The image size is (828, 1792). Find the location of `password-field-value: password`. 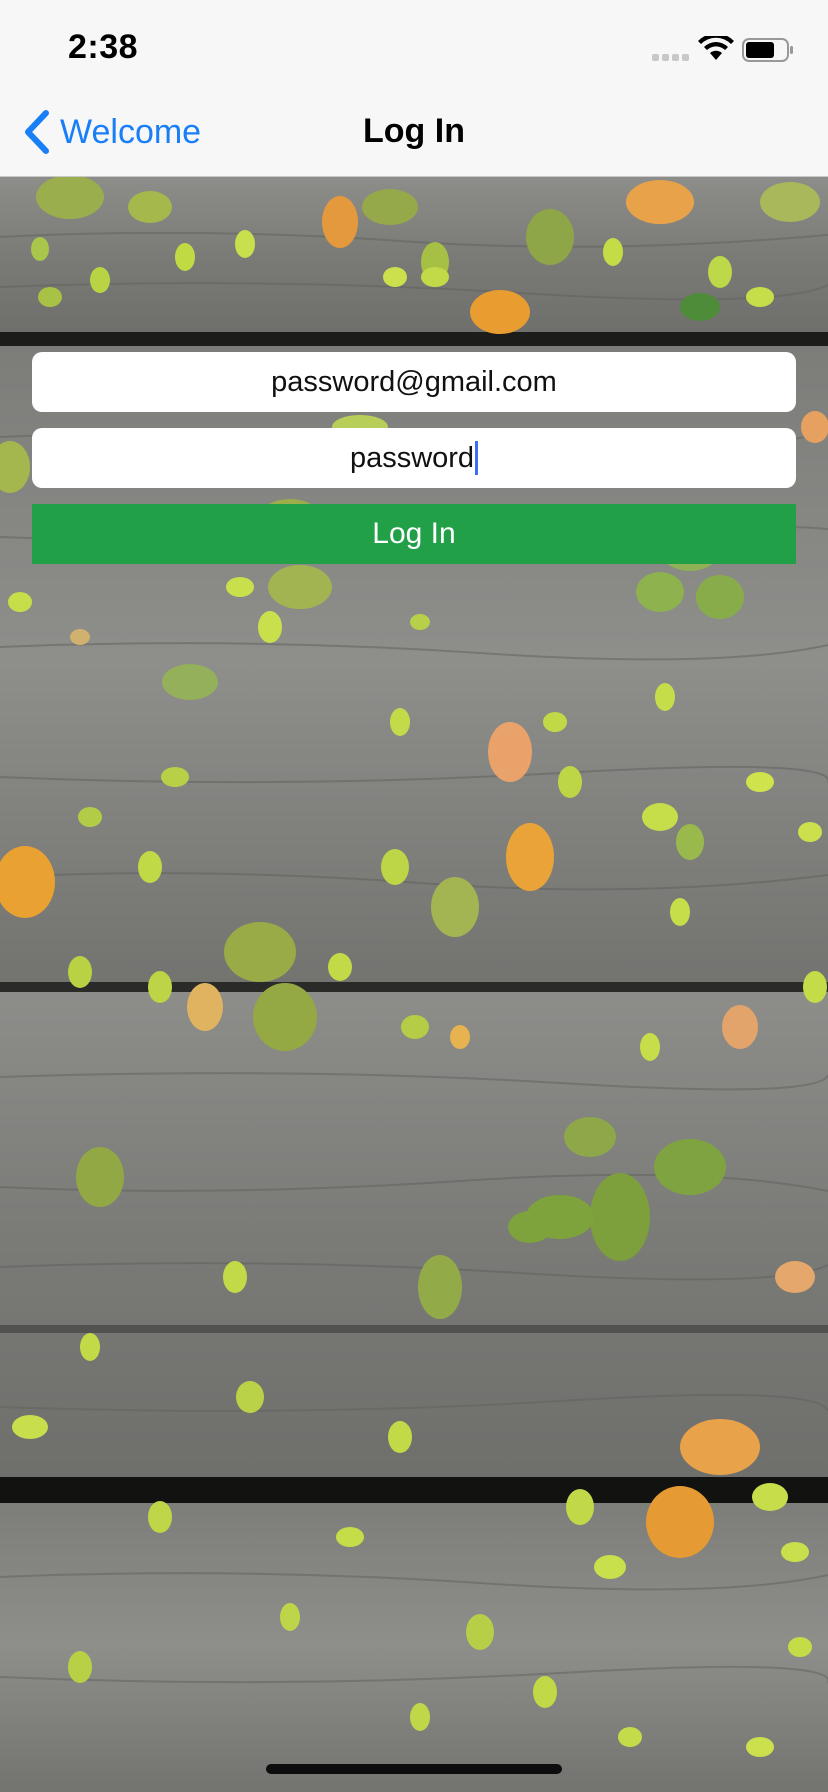

password-field-value: password is located at coordinates (412, 457).